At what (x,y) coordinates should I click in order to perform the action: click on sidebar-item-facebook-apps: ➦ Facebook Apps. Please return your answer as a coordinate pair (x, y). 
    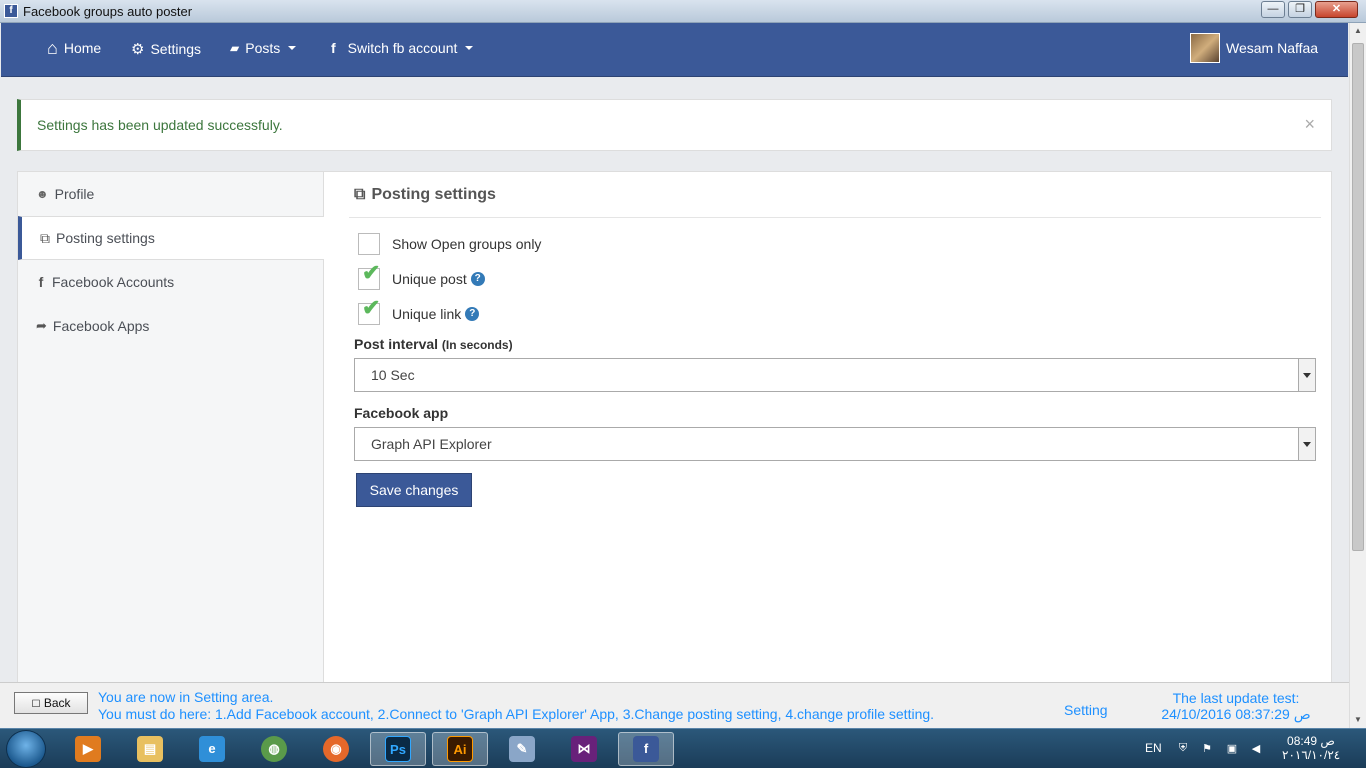
    Looking at the image, I should click on (171, 326).